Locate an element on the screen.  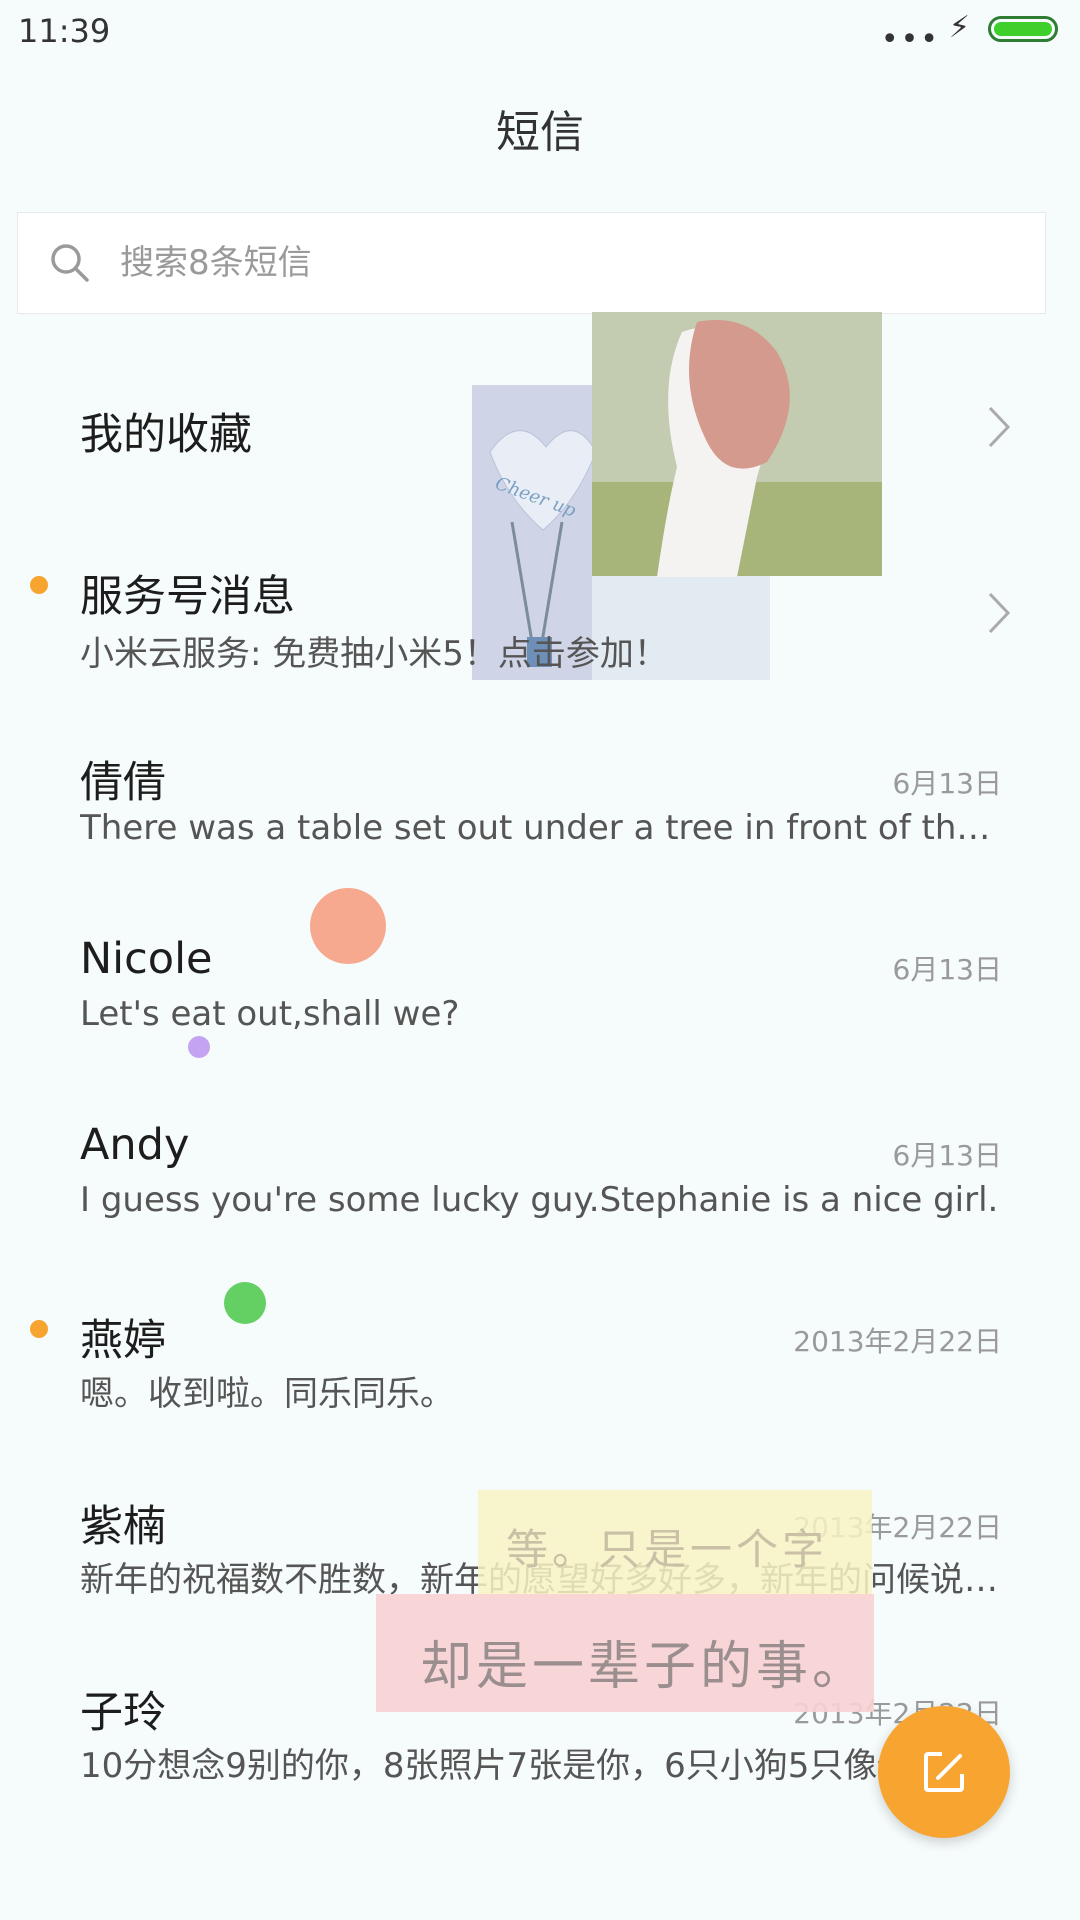
conversation-name: 紫楠 is located at coordinates (123, 1527).